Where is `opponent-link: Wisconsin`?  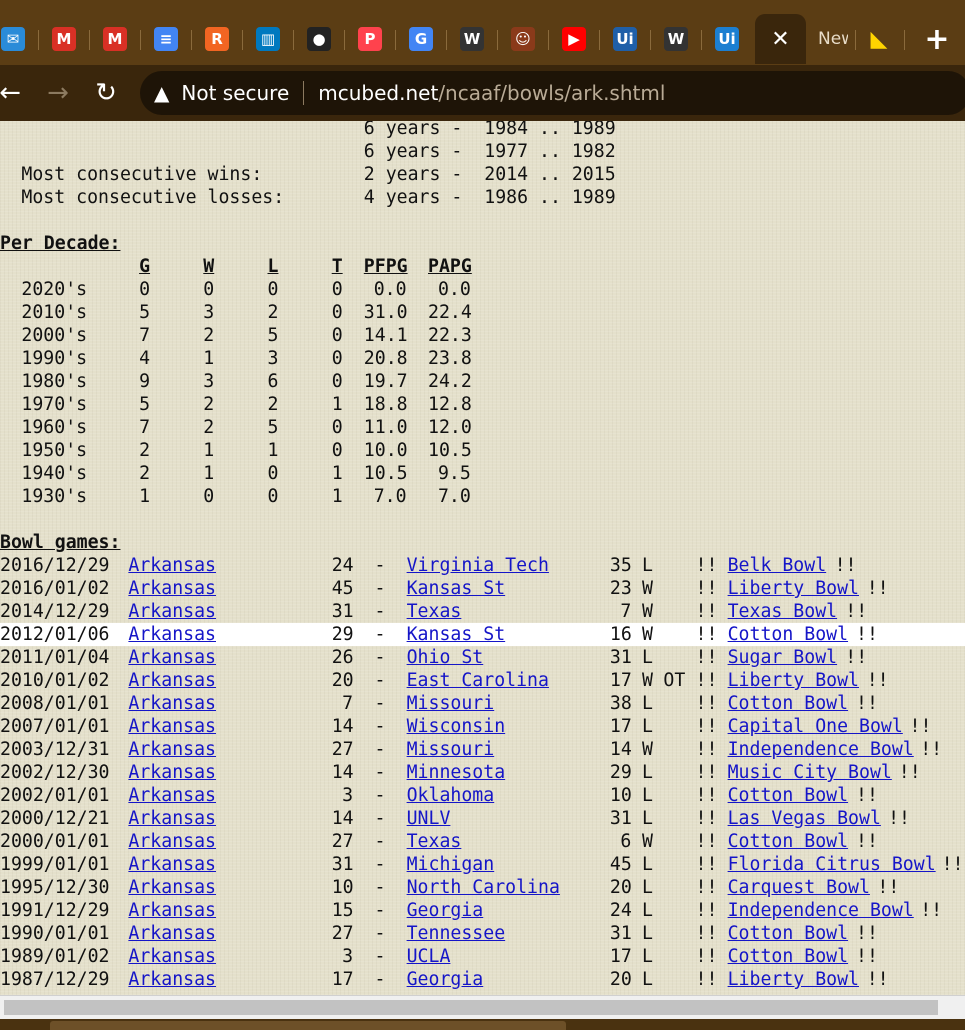 opponent-link: Wisconsin is located at coordinates (456, 726).